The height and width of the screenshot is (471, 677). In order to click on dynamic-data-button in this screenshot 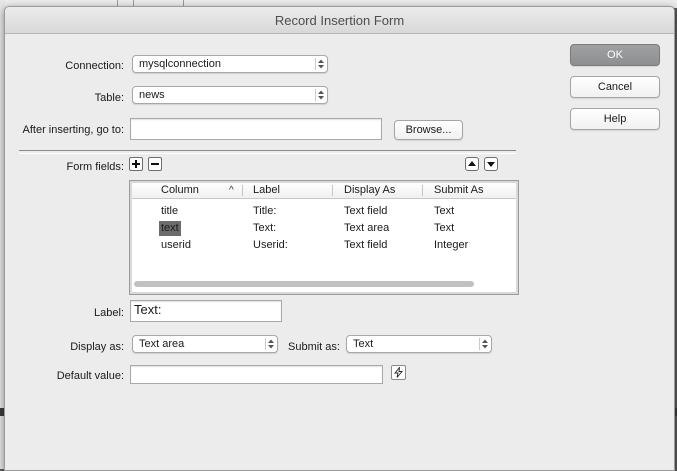, I will do `click(398, 372)`.